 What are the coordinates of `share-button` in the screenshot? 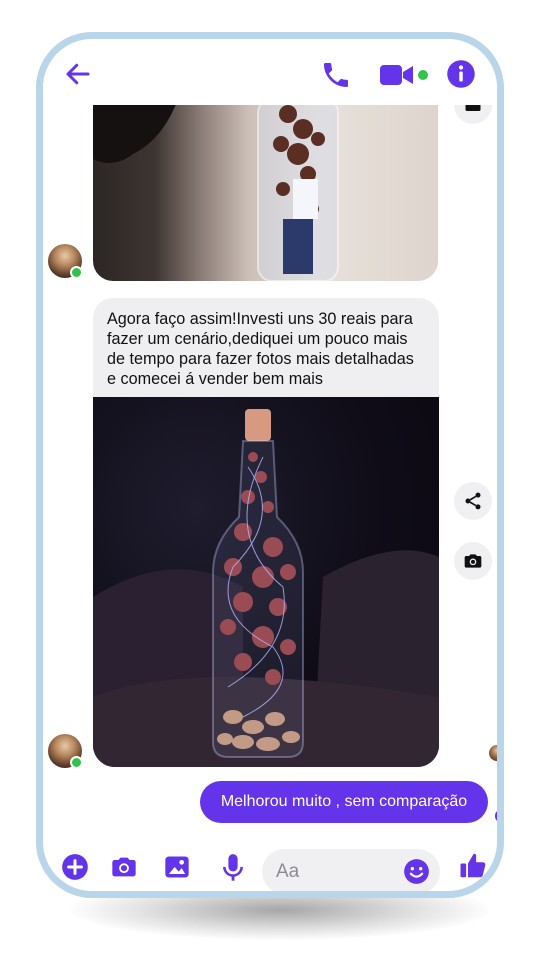 It's located at (473, 501).